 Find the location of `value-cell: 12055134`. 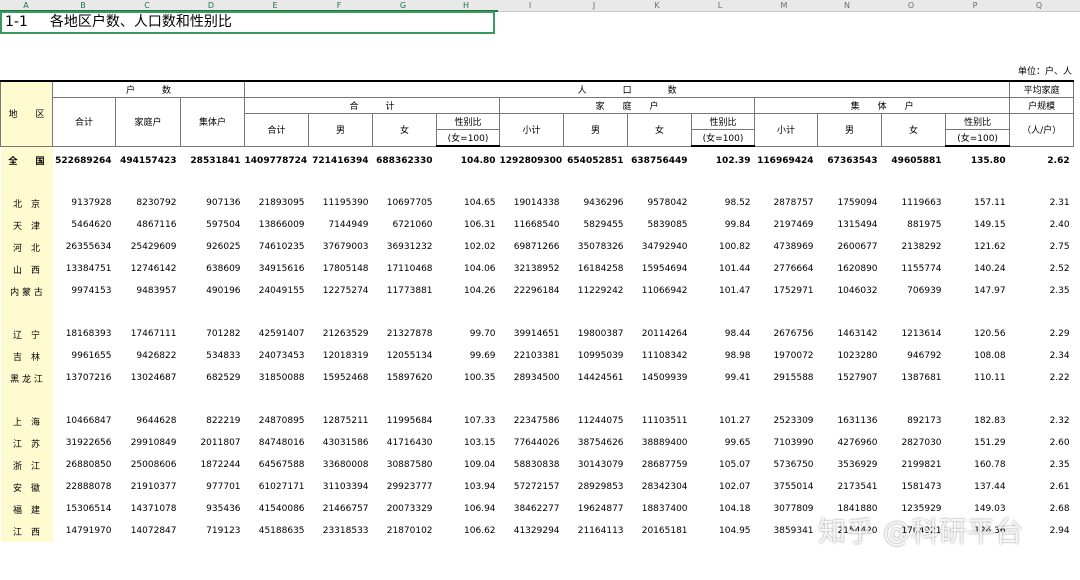

value-cell: 12055134 is located at coordinates (405, 356).